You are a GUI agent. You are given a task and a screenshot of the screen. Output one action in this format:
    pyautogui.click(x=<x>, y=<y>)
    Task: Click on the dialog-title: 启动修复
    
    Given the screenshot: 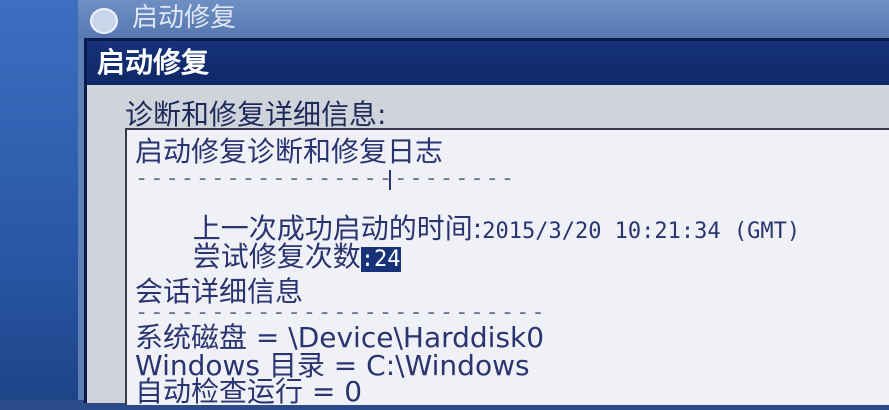 What is the action you would take?
    pyautogui.click(x=153, y=62)
    